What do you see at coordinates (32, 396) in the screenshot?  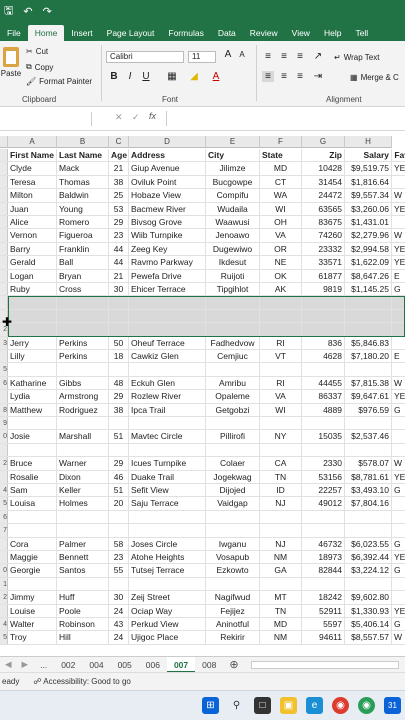 I see `cell: Lydia` at bounding box center [32, 396].